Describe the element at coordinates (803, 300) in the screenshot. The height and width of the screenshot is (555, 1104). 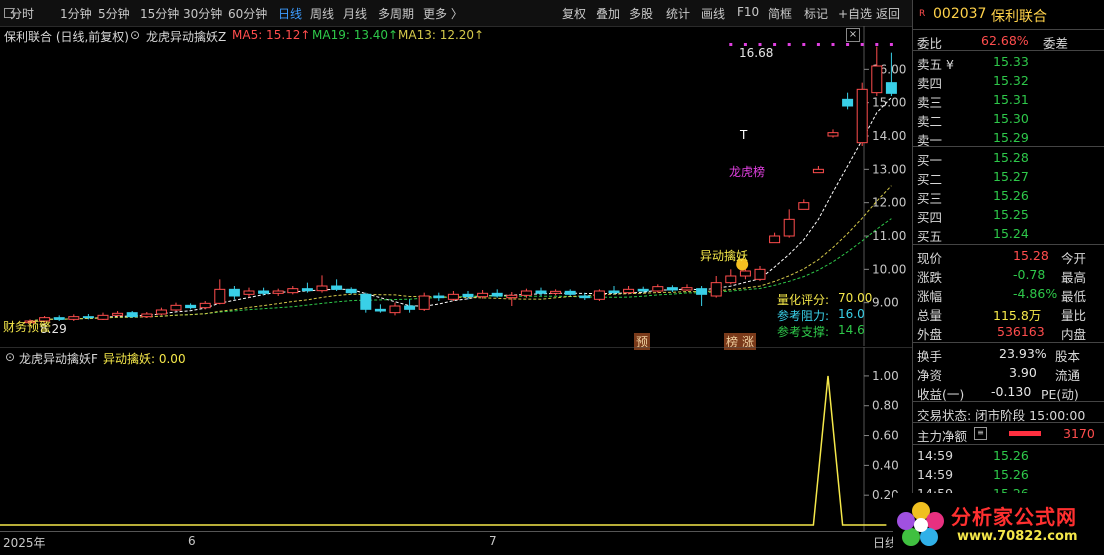
I see `score-label: 量化评分:` at that location.